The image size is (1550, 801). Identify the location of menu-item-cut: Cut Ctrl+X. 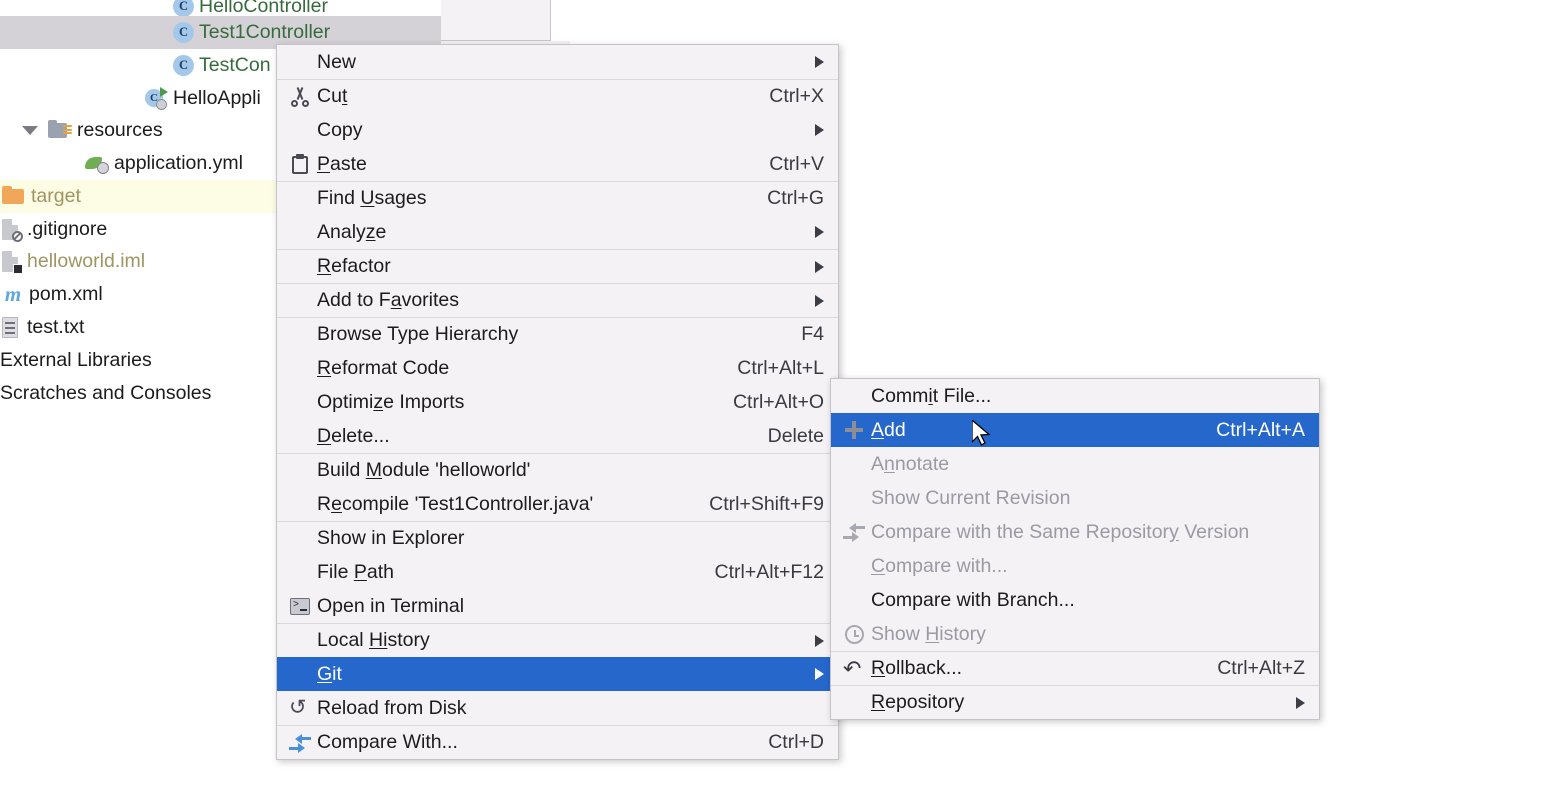
(557, 96).